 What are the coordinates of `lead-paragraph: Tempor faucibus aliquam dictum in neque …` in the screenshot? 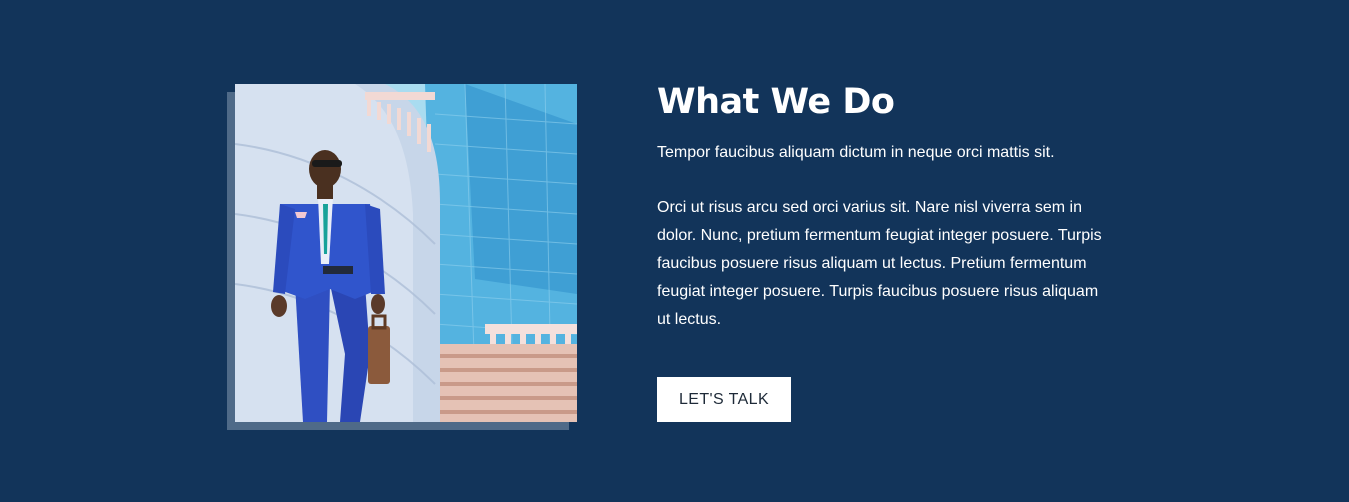 It's located at (856, 152).